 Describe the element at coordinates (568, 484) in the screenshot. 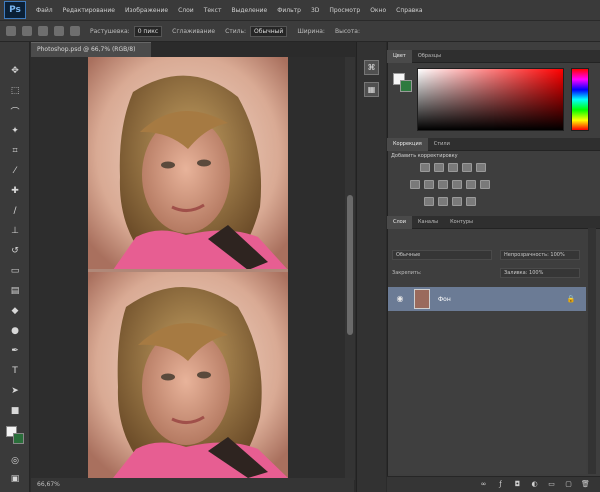

I see `new-layer-icon: ▢` at that location.